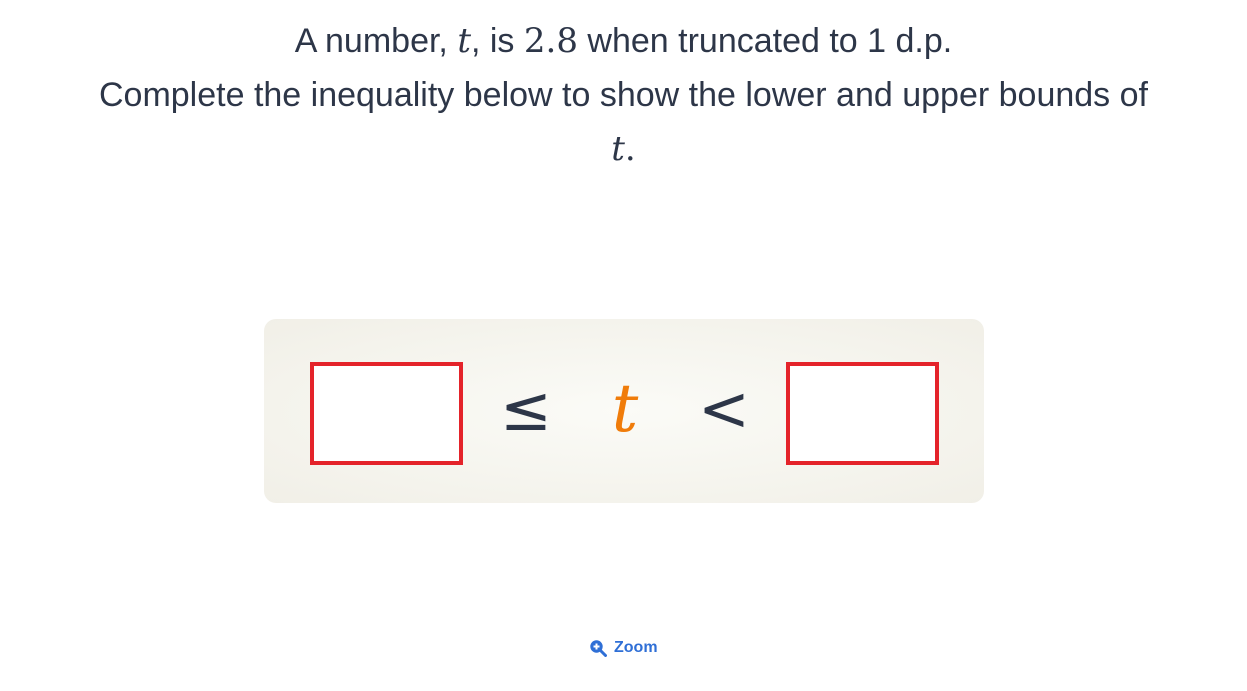 The width and height of the screenshot is (1247, 691). Describe the element at coordinates (598, 648) in the screenshot. I see `zoom-in-icon` at that location.